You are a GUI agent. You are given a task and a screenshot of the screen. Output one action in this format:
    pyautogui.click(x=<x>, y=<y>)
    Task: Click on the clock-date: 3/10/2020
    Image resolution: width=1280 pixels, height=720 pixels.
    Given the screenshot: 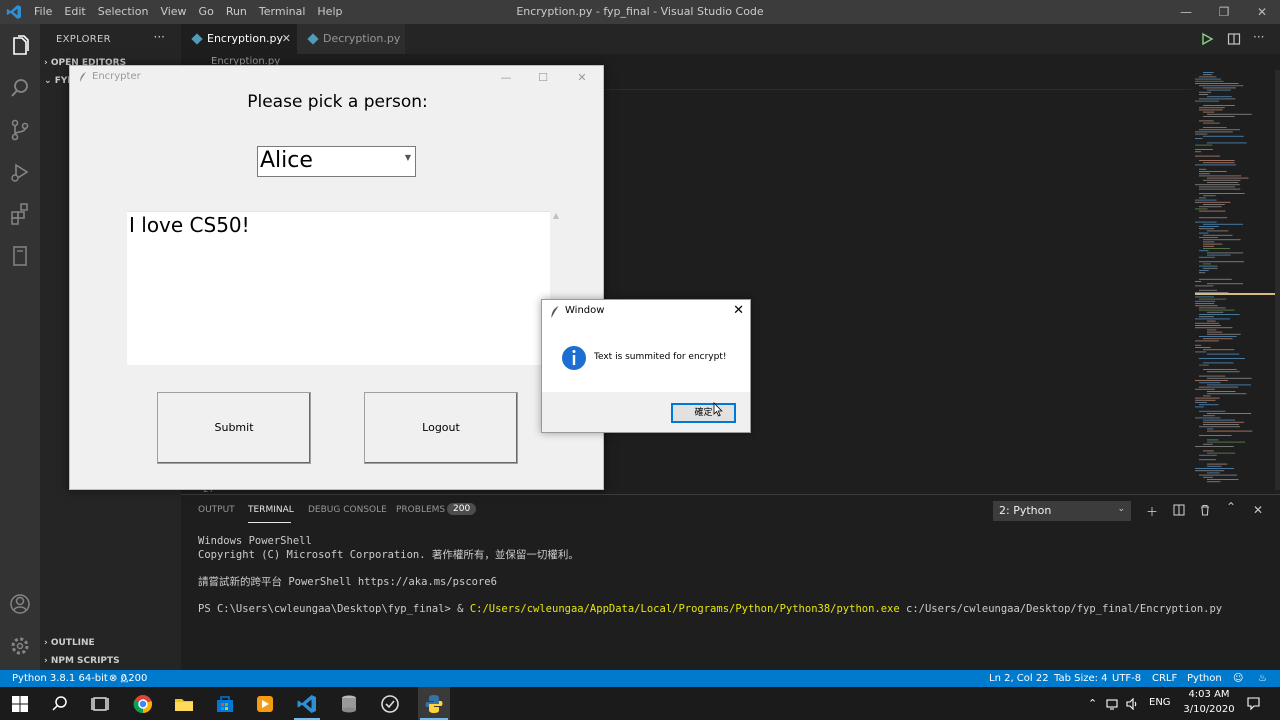 What is the action you would take?
    pyautogui.click(x=1209, y=709)
    